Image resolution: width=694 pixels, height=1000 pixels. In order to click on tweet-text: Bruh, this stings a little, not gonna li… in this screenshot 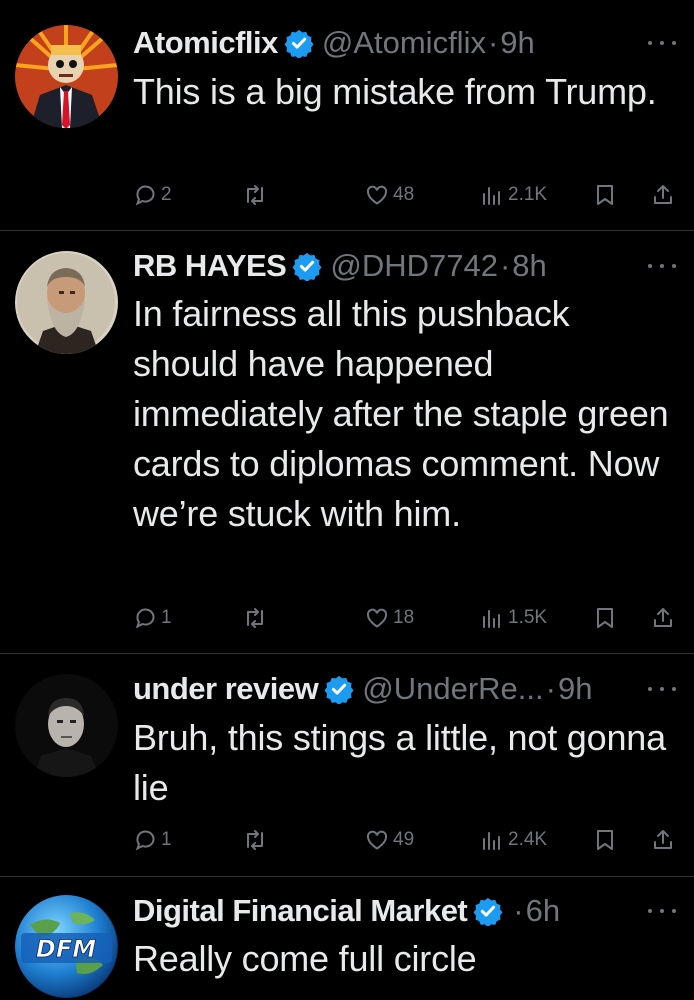, I will do `click(399, 762)`.